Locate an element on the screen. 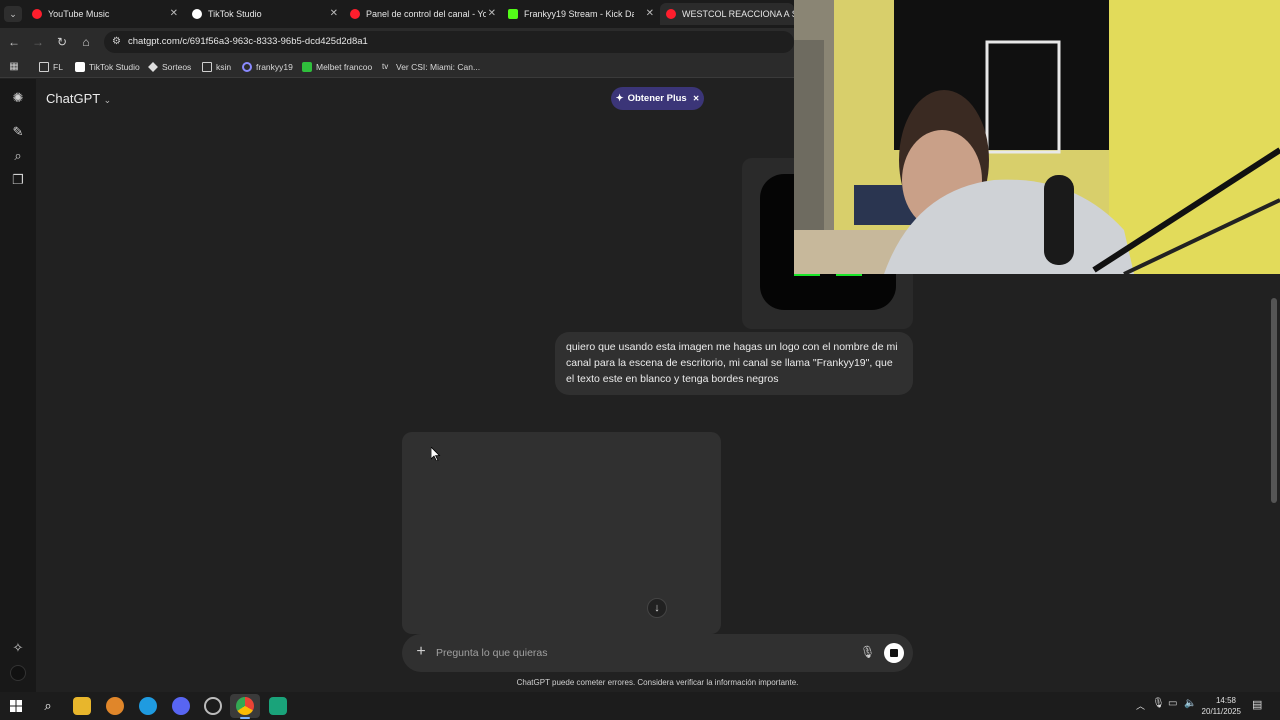  melbet-icon is located at coordinates (307, 67).